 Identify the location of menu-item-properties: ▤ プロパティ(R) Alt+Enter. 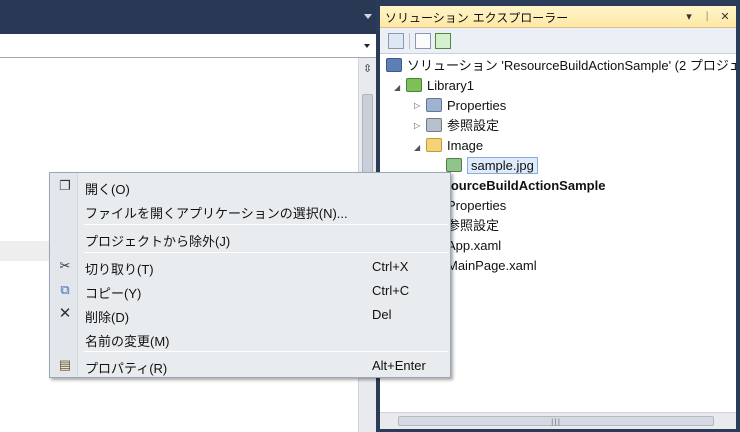
(250, 365).